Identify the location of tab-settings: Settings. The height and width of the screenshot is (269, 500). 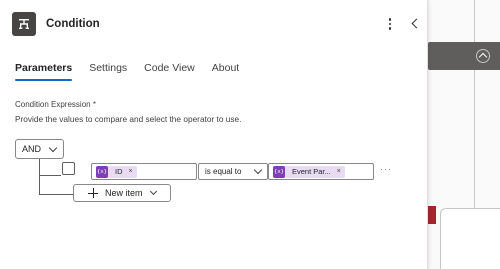
(108, 71).